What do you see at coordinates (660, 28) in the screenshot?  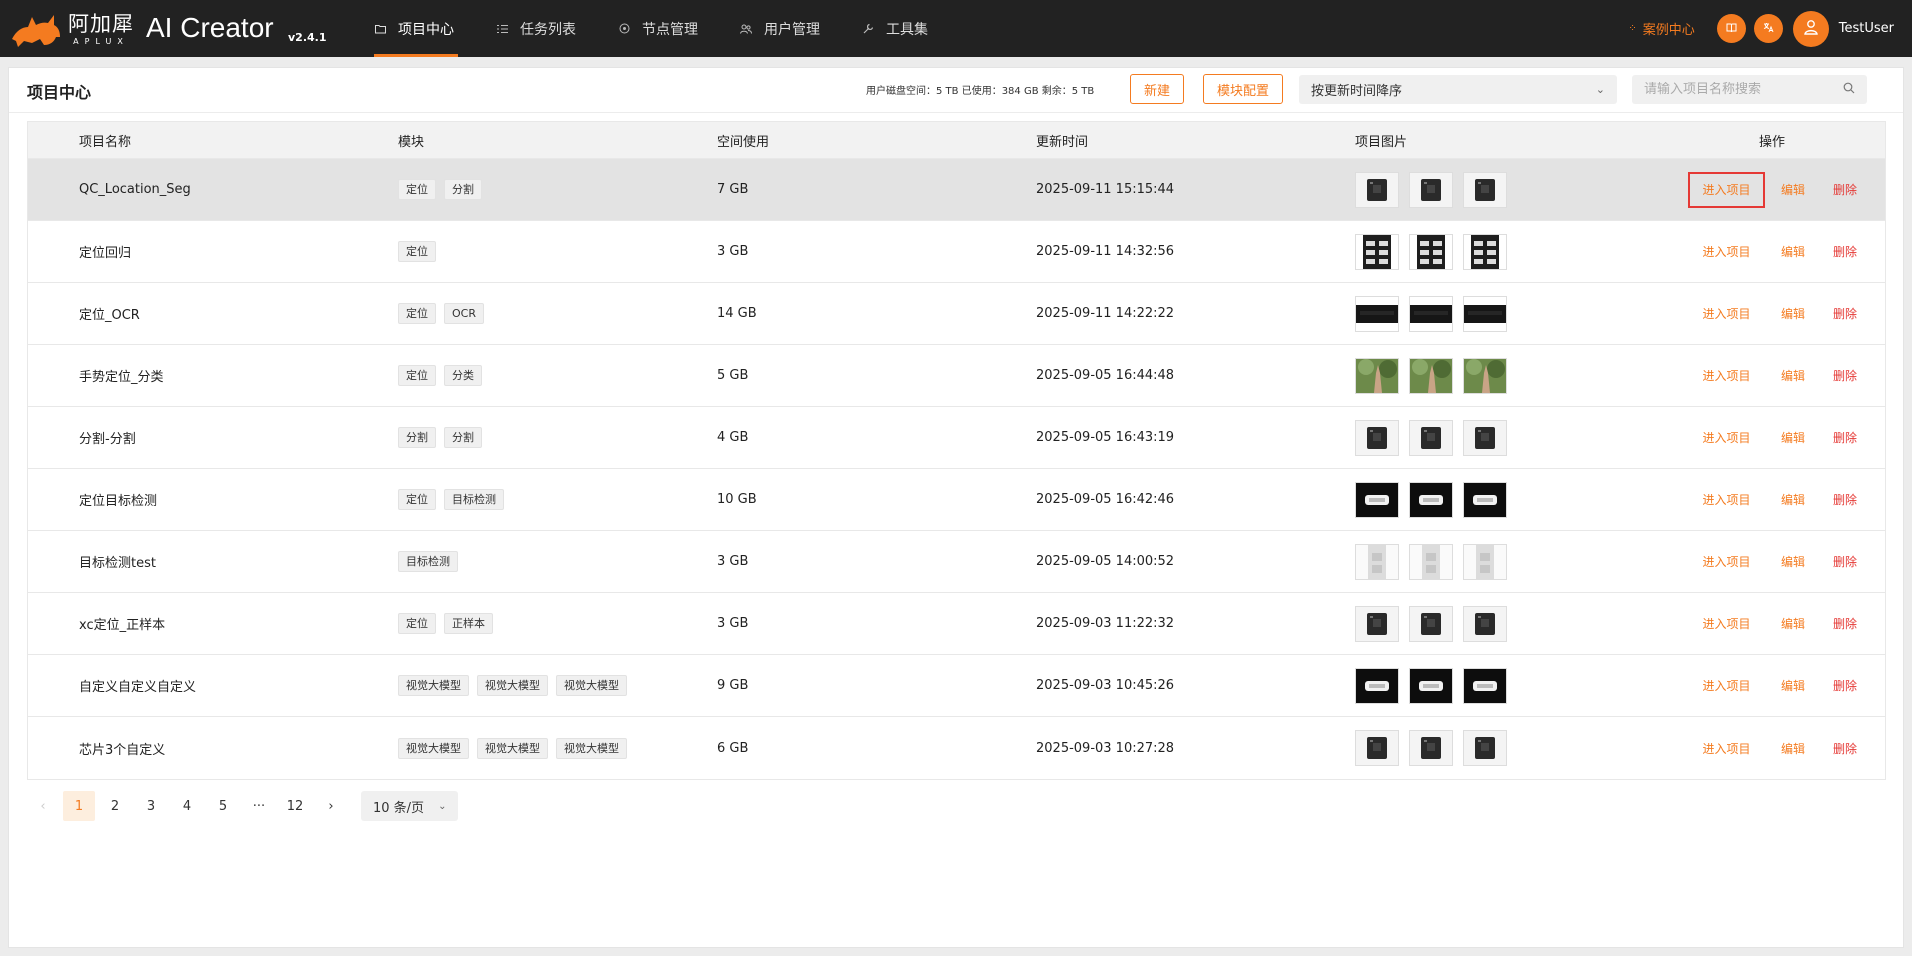 I see `nav-item-nodes: 节点管理` at bounding box center [660, 28].